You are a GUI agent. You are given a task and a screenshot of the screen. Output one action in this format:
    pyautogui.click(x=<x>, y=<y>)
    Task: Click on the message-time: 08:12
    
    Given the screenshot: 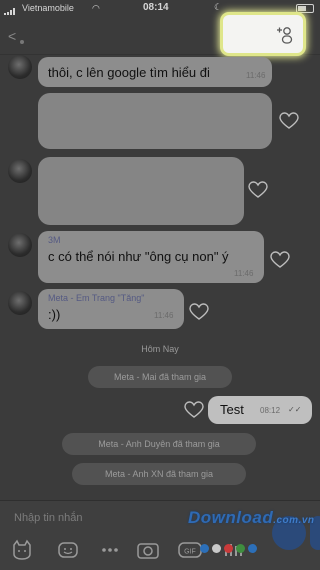 What is the action you would take?
    pyautogui.click(x=270, y=410)
    